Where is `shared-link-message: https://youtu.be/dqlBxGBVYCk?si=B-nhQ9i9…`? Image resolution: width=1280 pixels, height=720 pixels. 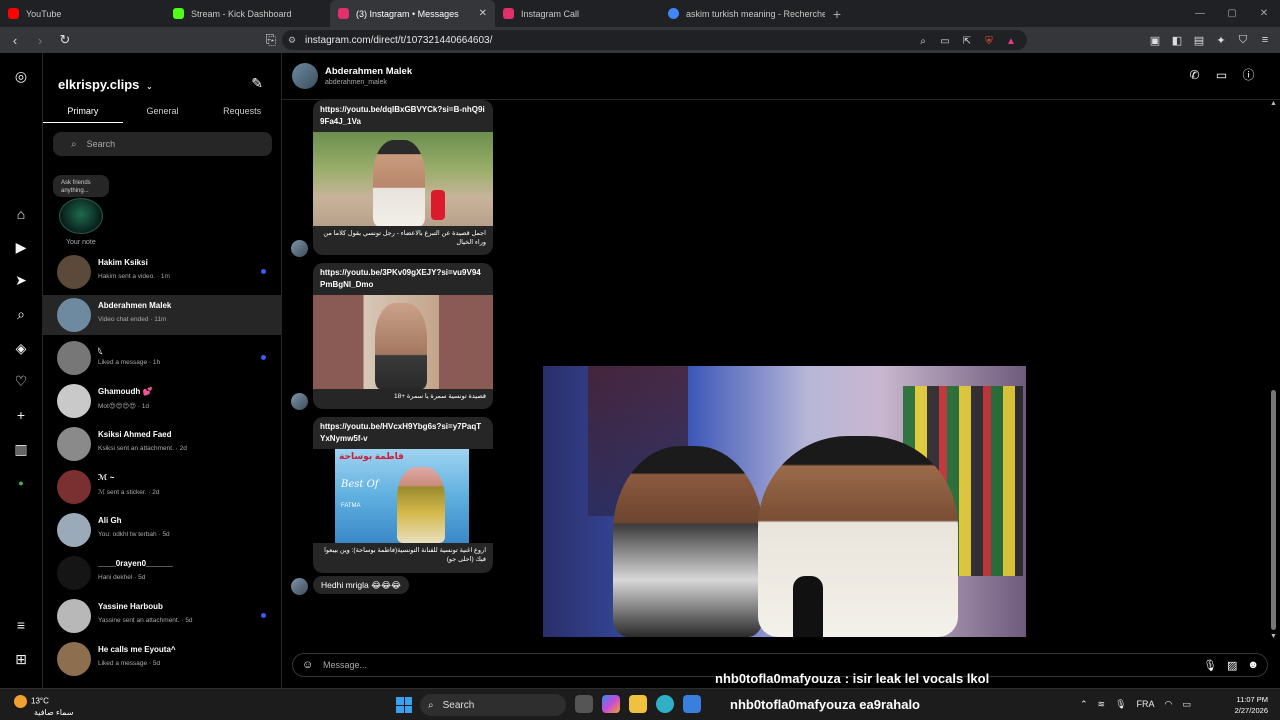 shared-link-message: https://youtu.be/dqlBxGBVYCk?si=B-nhQ9i9… is located at coordinates (403, 177).